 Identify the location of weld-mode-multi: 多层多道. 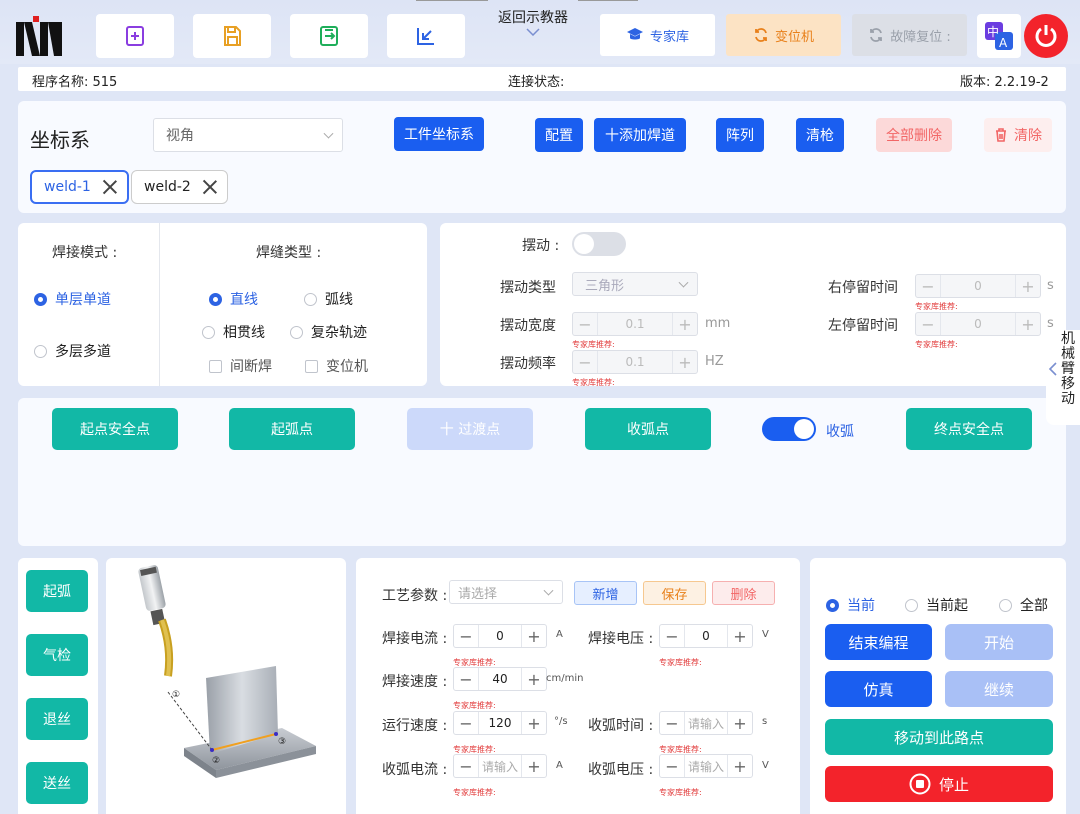
(72, 351).